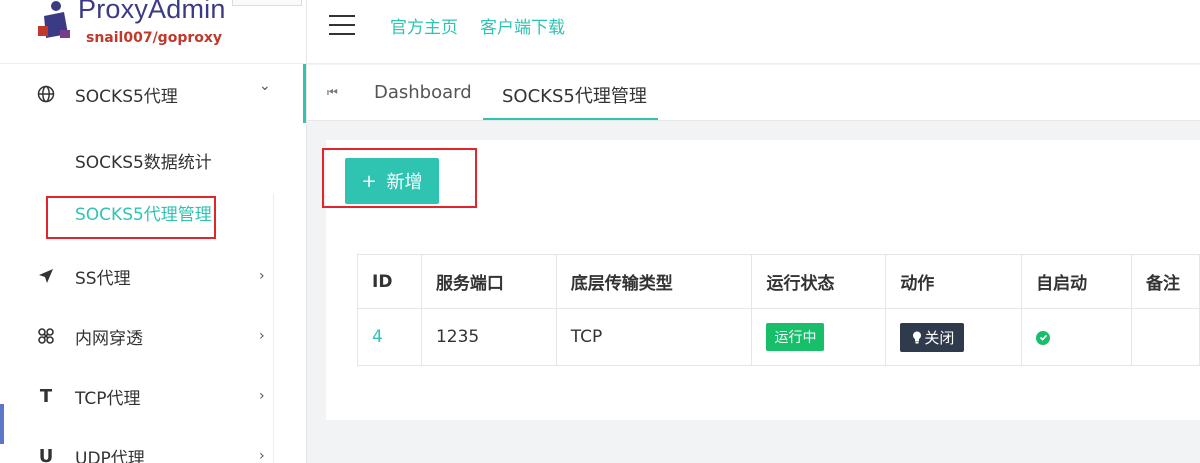 This screenshot has width=1200, height=463. Describe the element at coordinates (654, 281) in the screenshot. I see `column-header-transport: 底层传输类型` at that location.